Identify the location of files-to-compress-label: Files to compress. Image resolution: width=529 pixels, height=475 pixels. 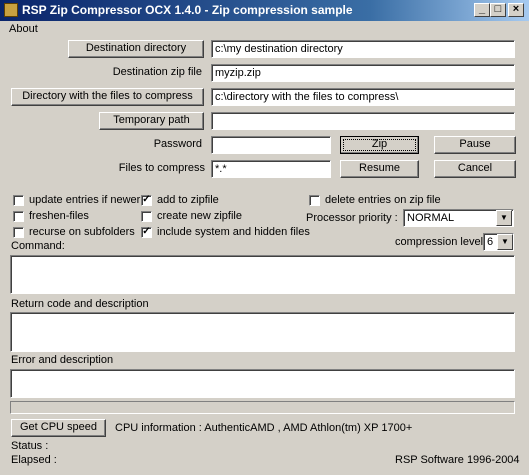
(161, 168).